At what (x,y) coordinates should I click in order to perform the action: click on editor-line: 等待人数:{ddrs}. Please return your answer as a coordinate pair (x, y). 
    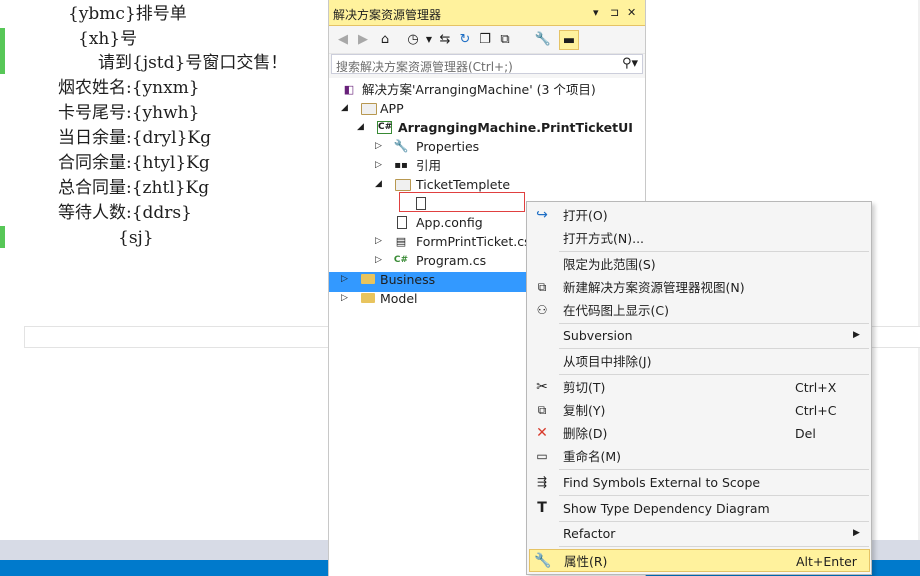
    Looking at the image, I should click on (125, 213).